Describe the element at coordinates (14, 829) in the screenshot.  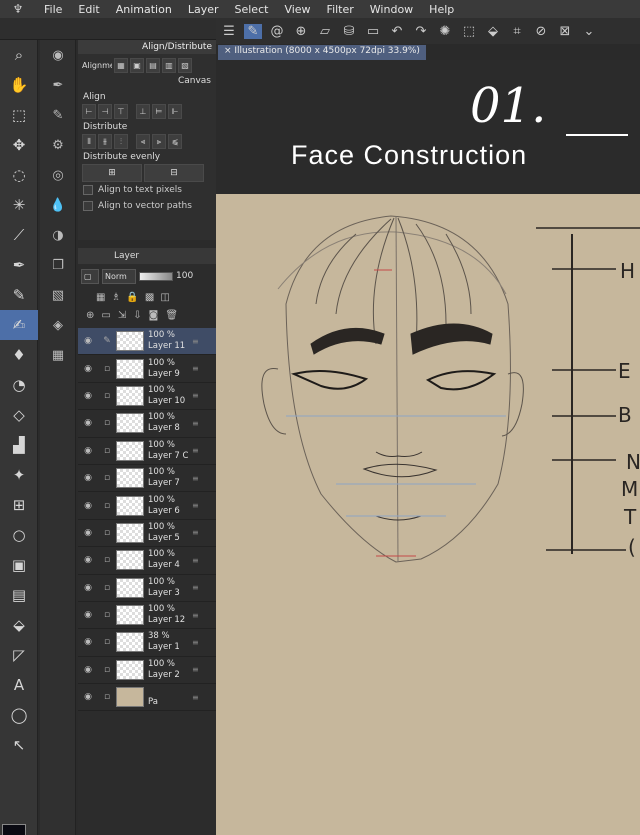
I see `foreground-color` at that location.